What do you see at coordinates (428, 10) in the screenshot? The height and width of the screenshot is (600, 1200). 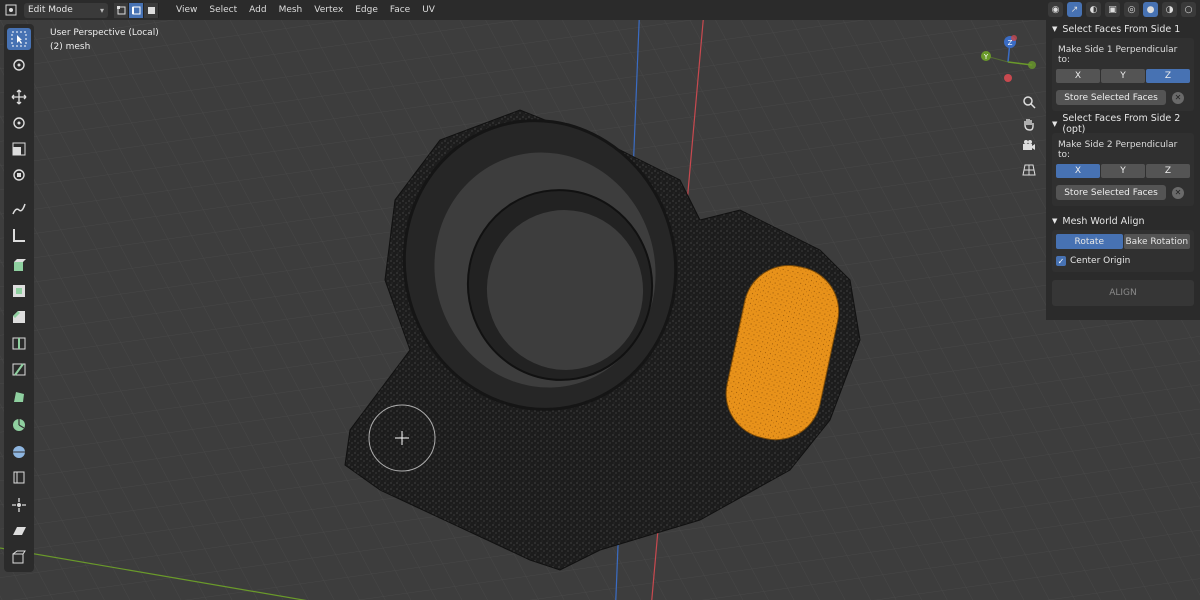 I see `menu-uv: UV` at bounding box center [428, 10].